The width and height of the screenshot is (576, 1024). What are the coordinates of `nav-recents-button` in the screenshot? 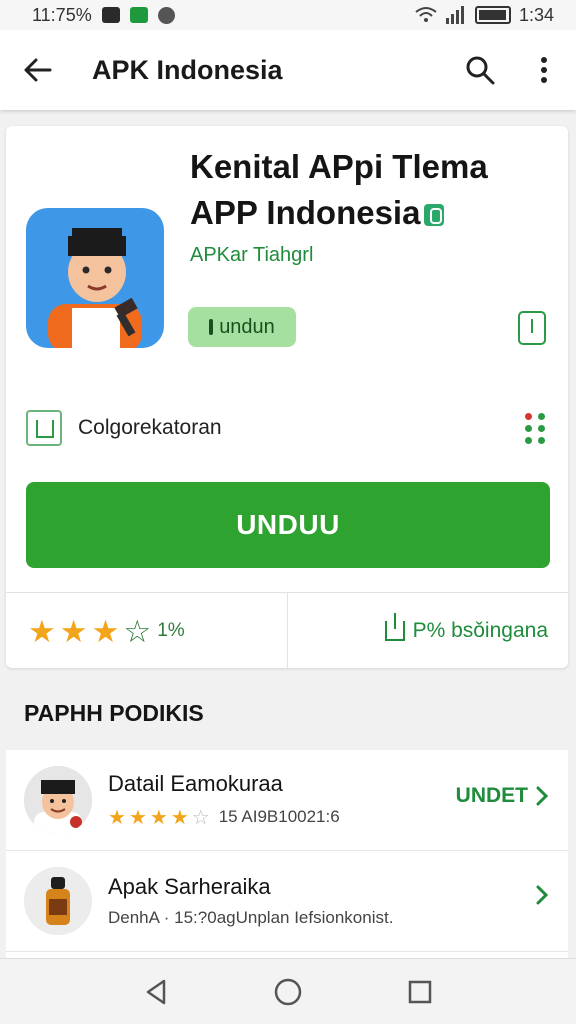 It's located at (420, 992).